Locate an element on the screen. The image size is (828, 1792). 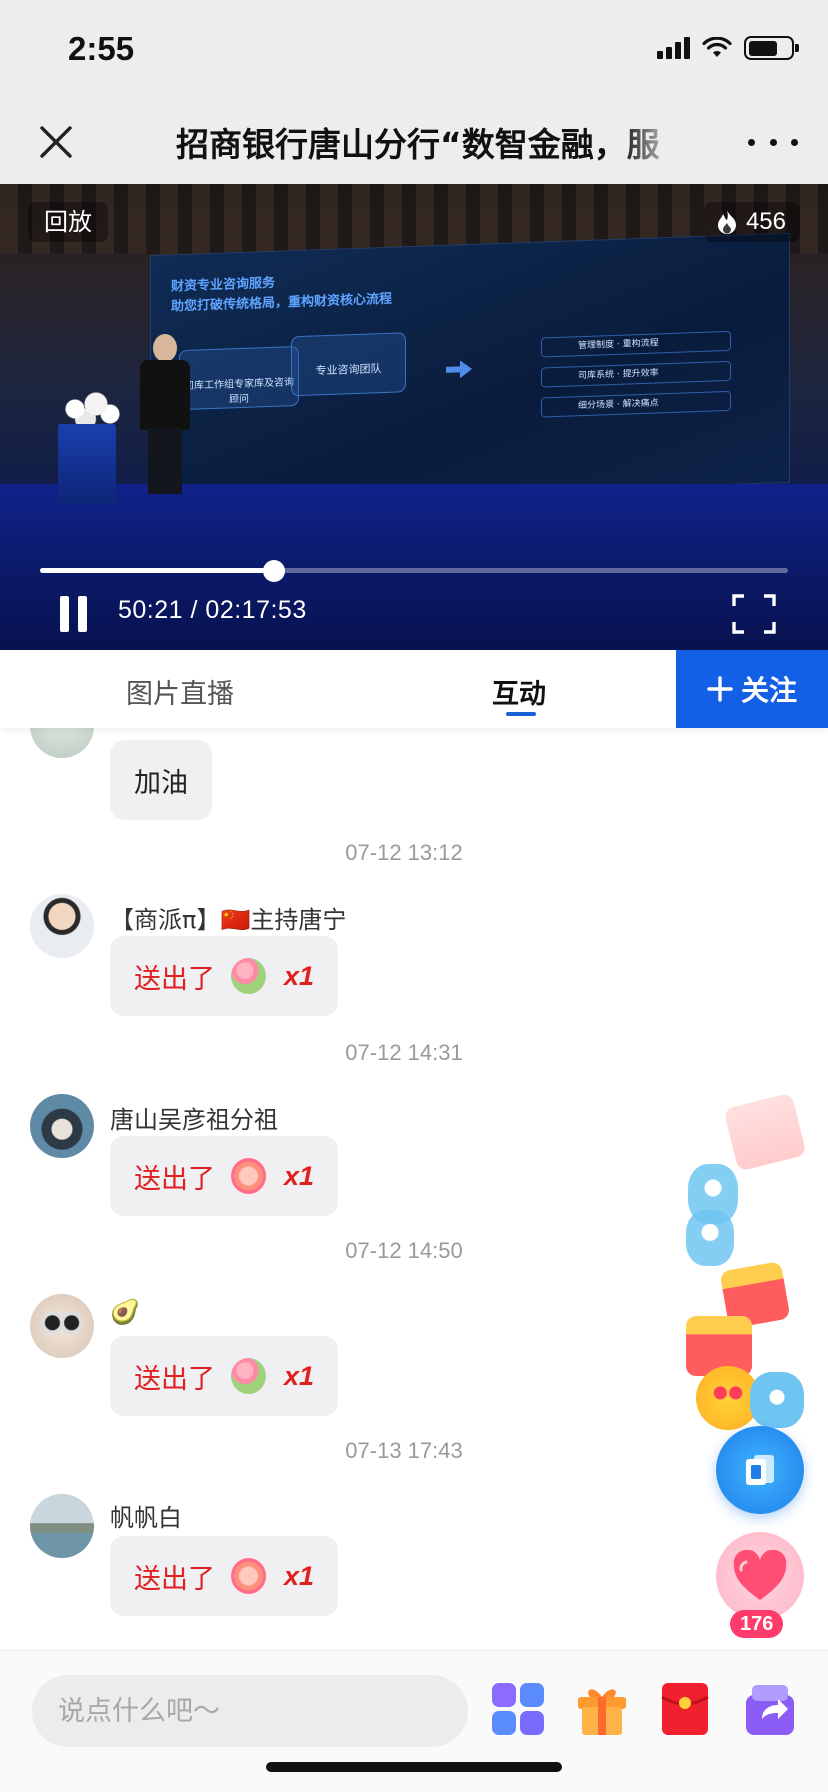
red-packet-button is located at coordinates (688, 1709).